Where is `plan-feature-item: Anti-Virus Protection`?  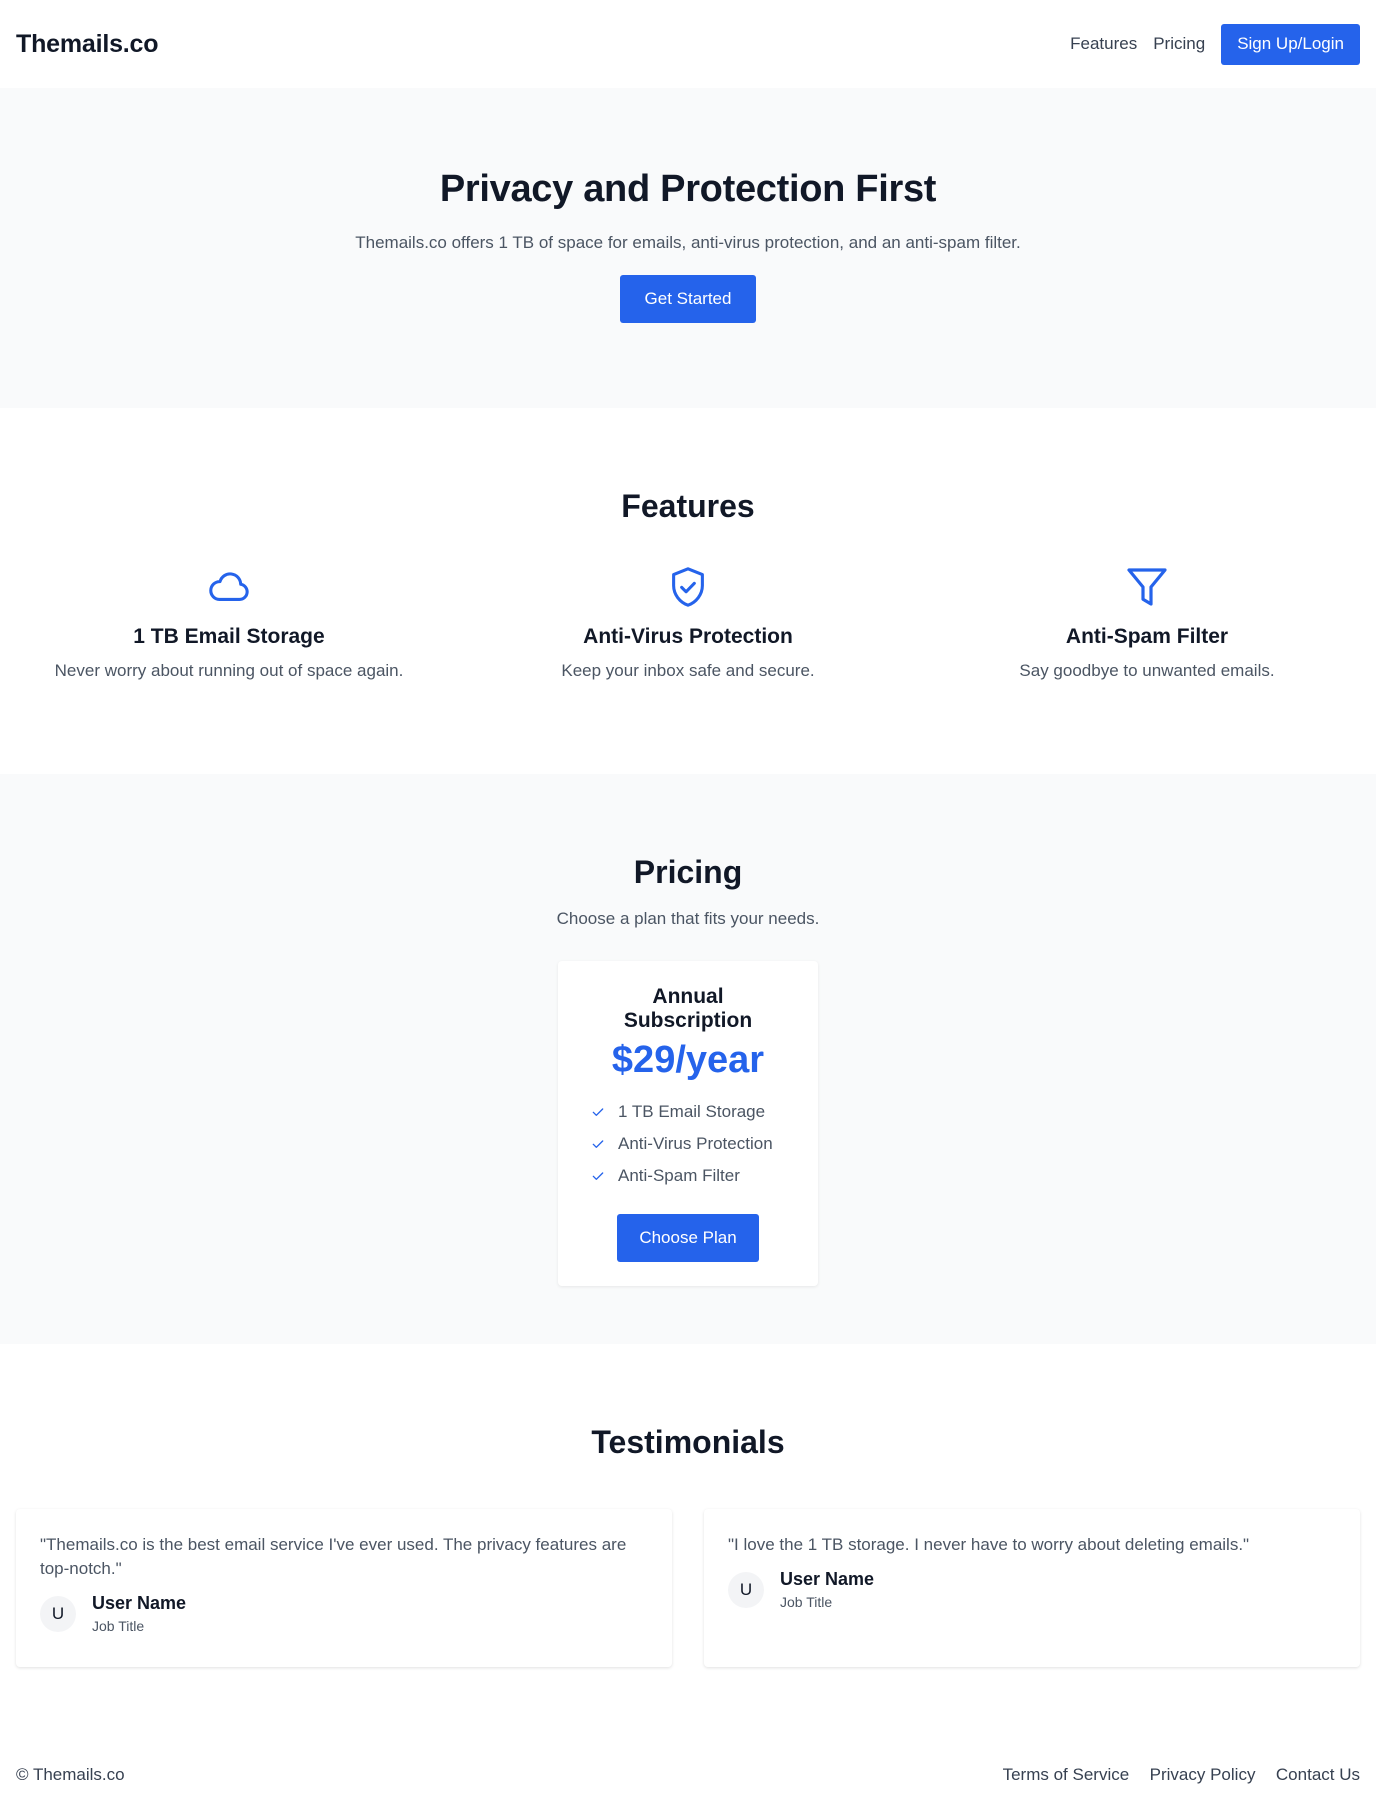
plan-feature-item: Anti-Virus Protection is located at coordinates (688, 1144).